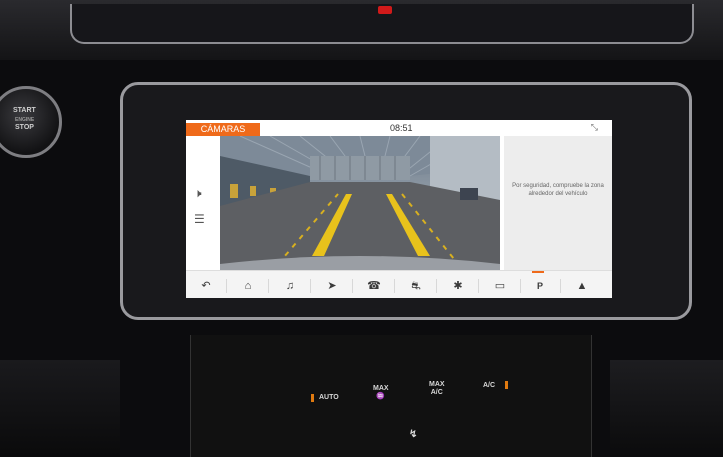 Image resolution: width=723 pixels, height=457 pixels. Describe the element at coordinates (500, 286) in the screenshot. I see `camera-icon: ▭` at that location.